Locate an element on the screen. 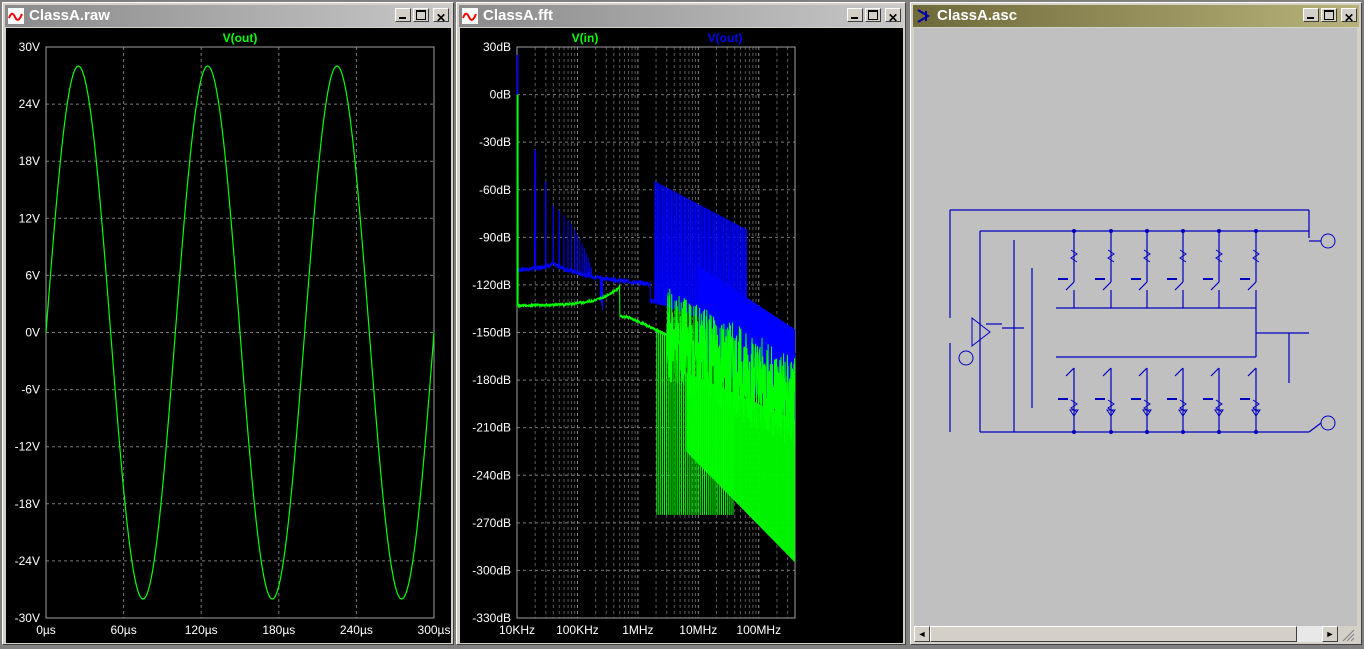 The image size is (1364, 649). y-tick-label: 30dB is located at coordinates (497, 47).